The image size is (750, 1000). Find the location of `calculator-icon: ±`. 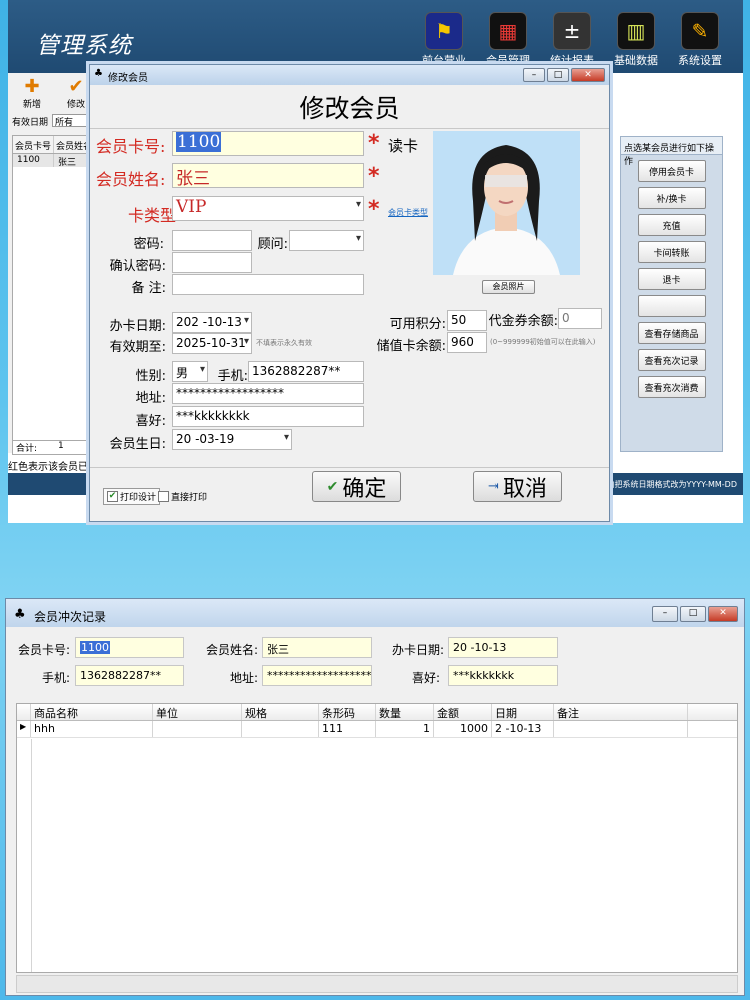

calculator-icon: ± is located at coordinates (572, 31).